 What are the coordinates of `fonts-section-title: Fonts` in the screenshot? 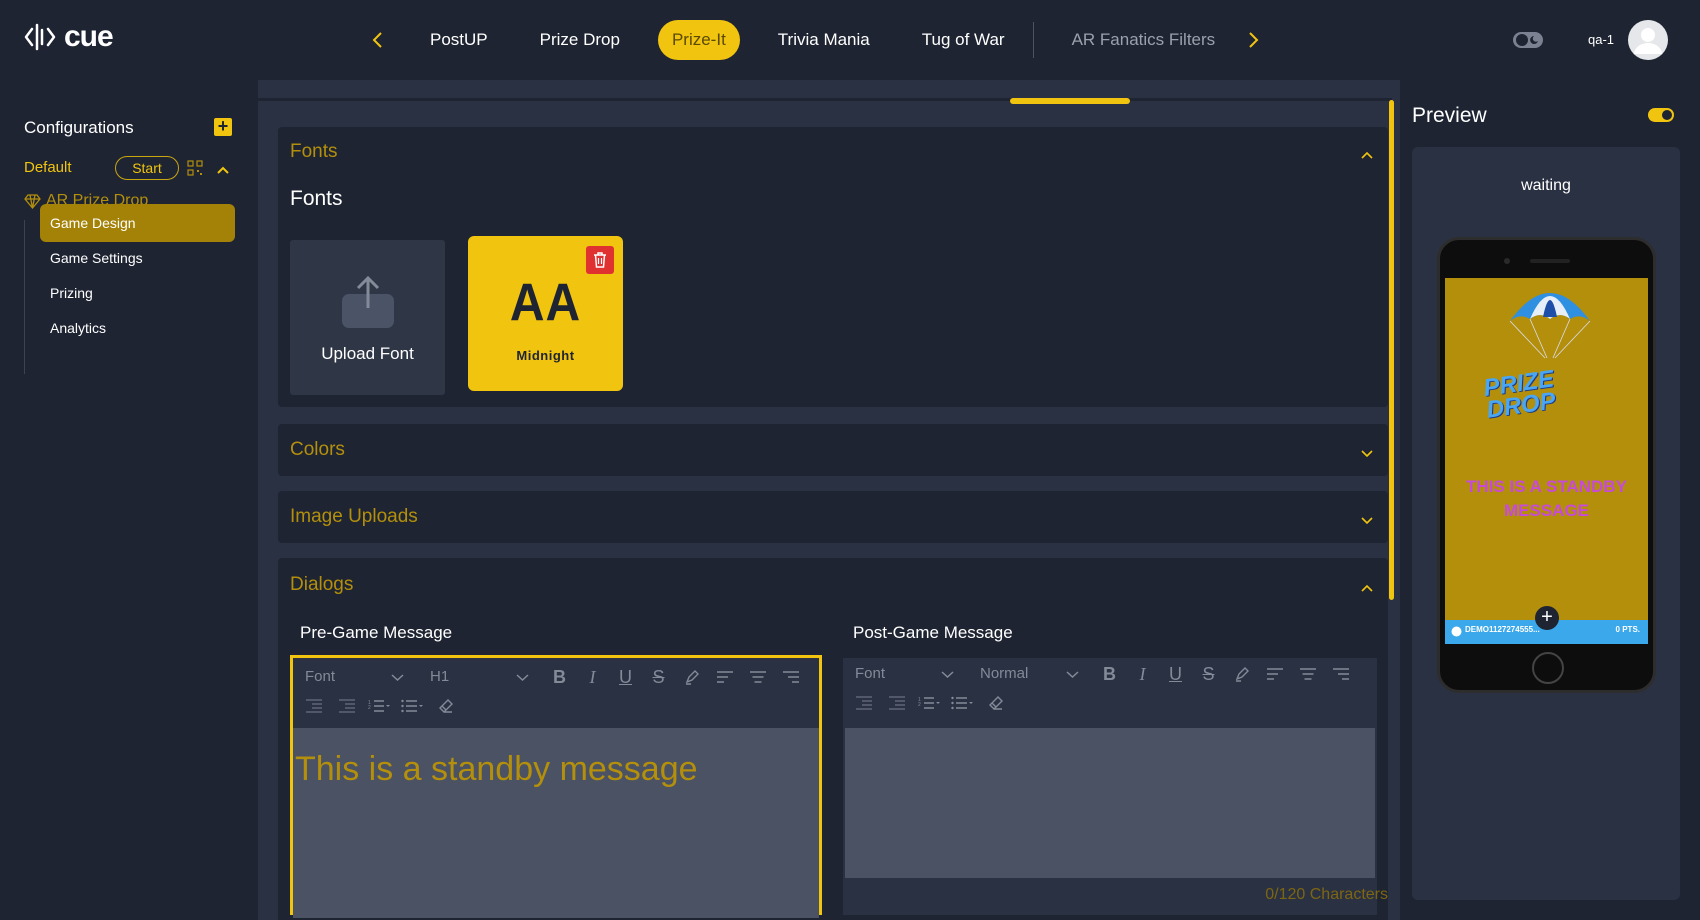 It's located at (314, 152).